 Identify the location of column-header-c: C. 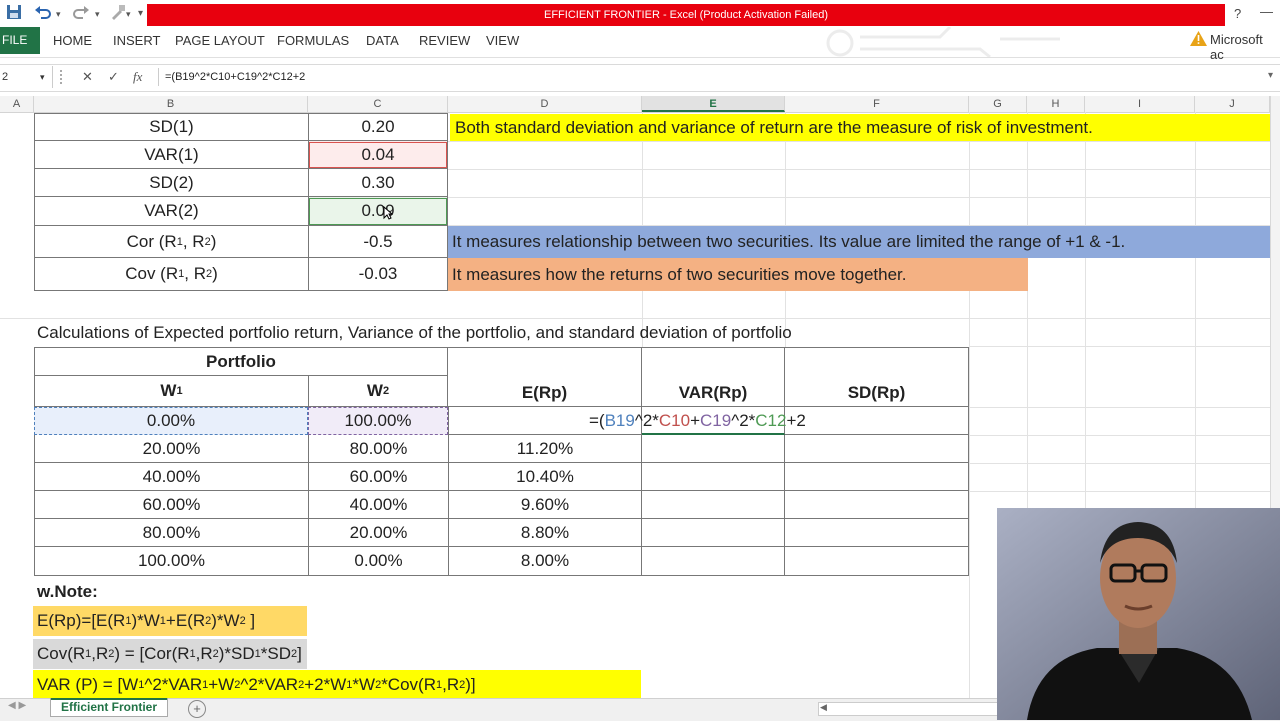
(378, 104).